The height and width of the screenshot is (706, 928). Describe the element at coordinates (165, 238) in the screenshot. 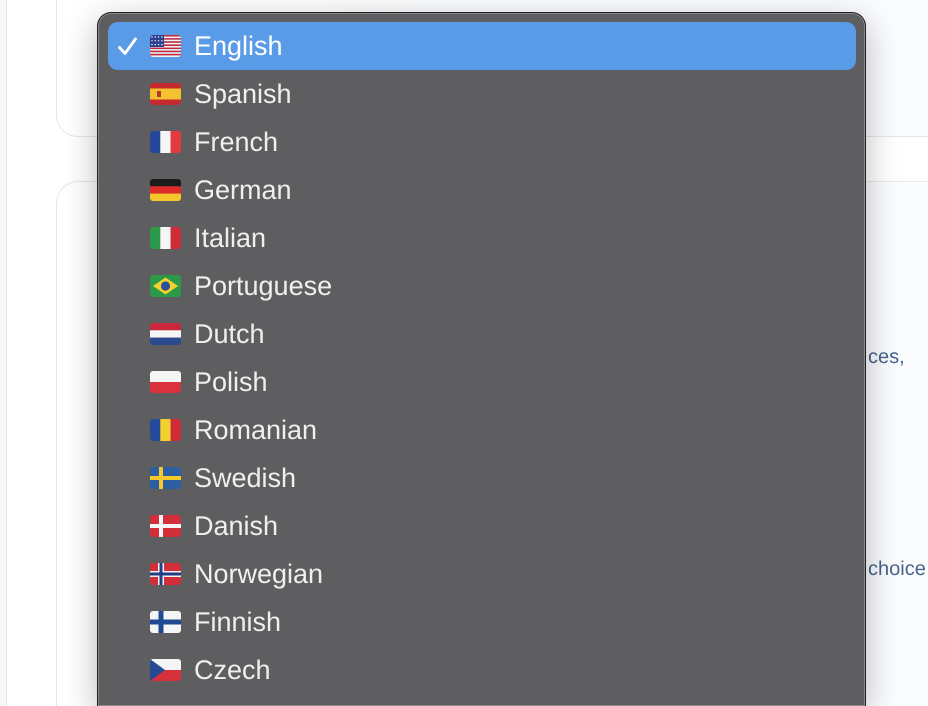

I see `italy-flag-icon` at that location.